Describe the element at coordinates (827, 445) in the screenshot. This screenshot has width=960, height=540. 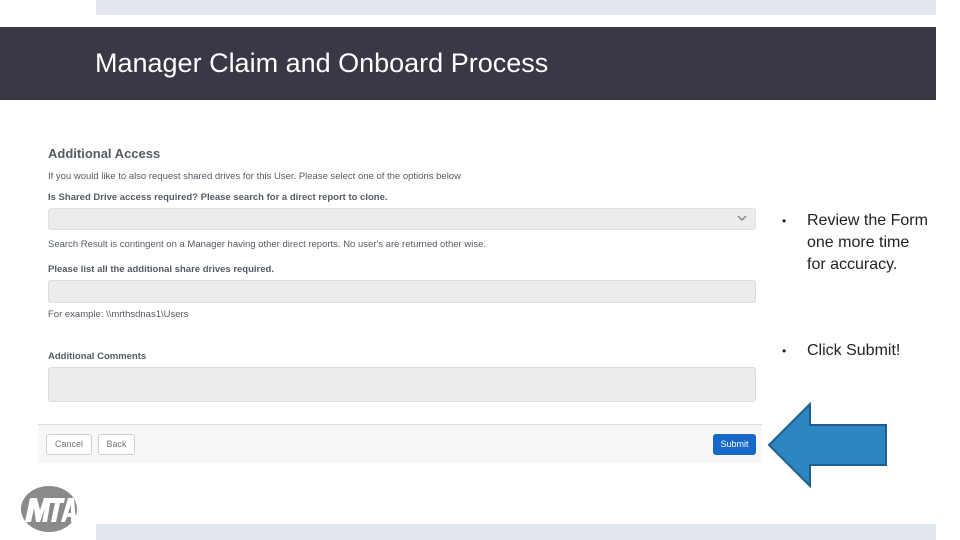
I see `arrow-left-icon` at that location.